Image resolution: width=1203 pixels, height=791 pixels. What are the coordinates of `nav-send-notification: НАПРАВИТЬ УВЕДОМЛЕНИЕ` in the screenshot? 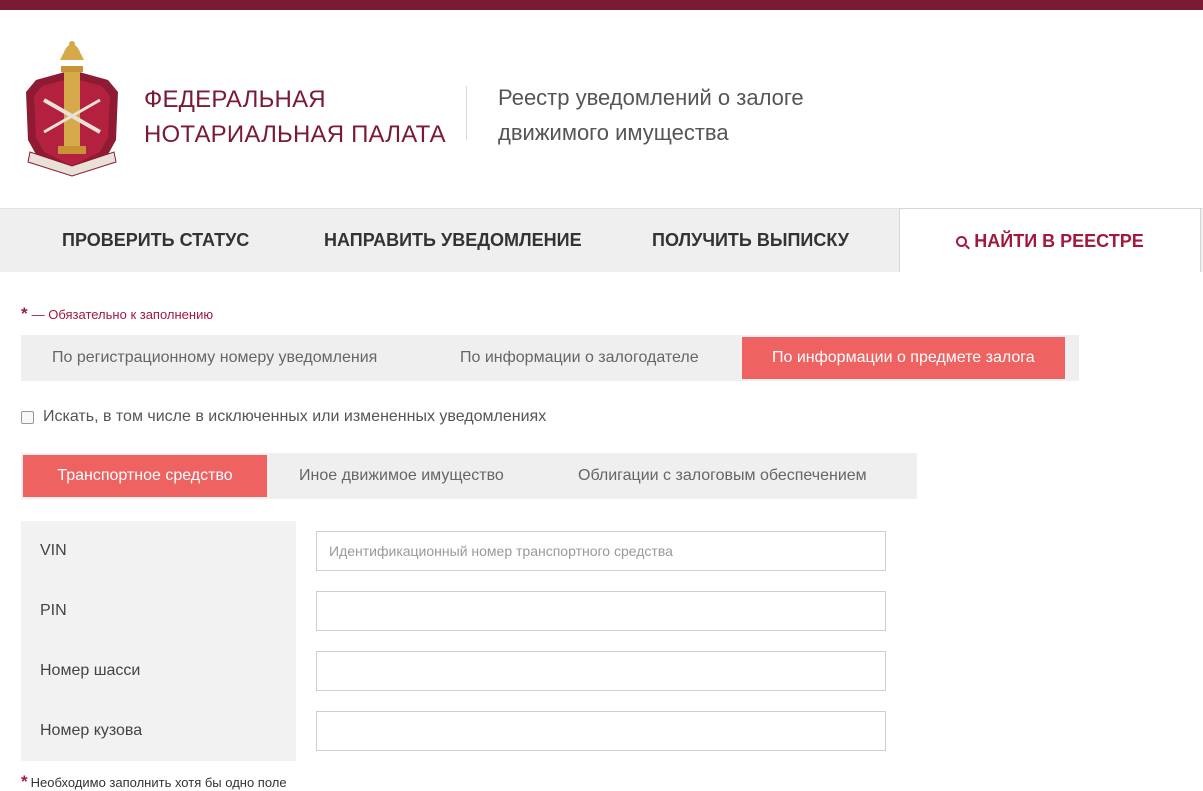 It's located at (453, 240).